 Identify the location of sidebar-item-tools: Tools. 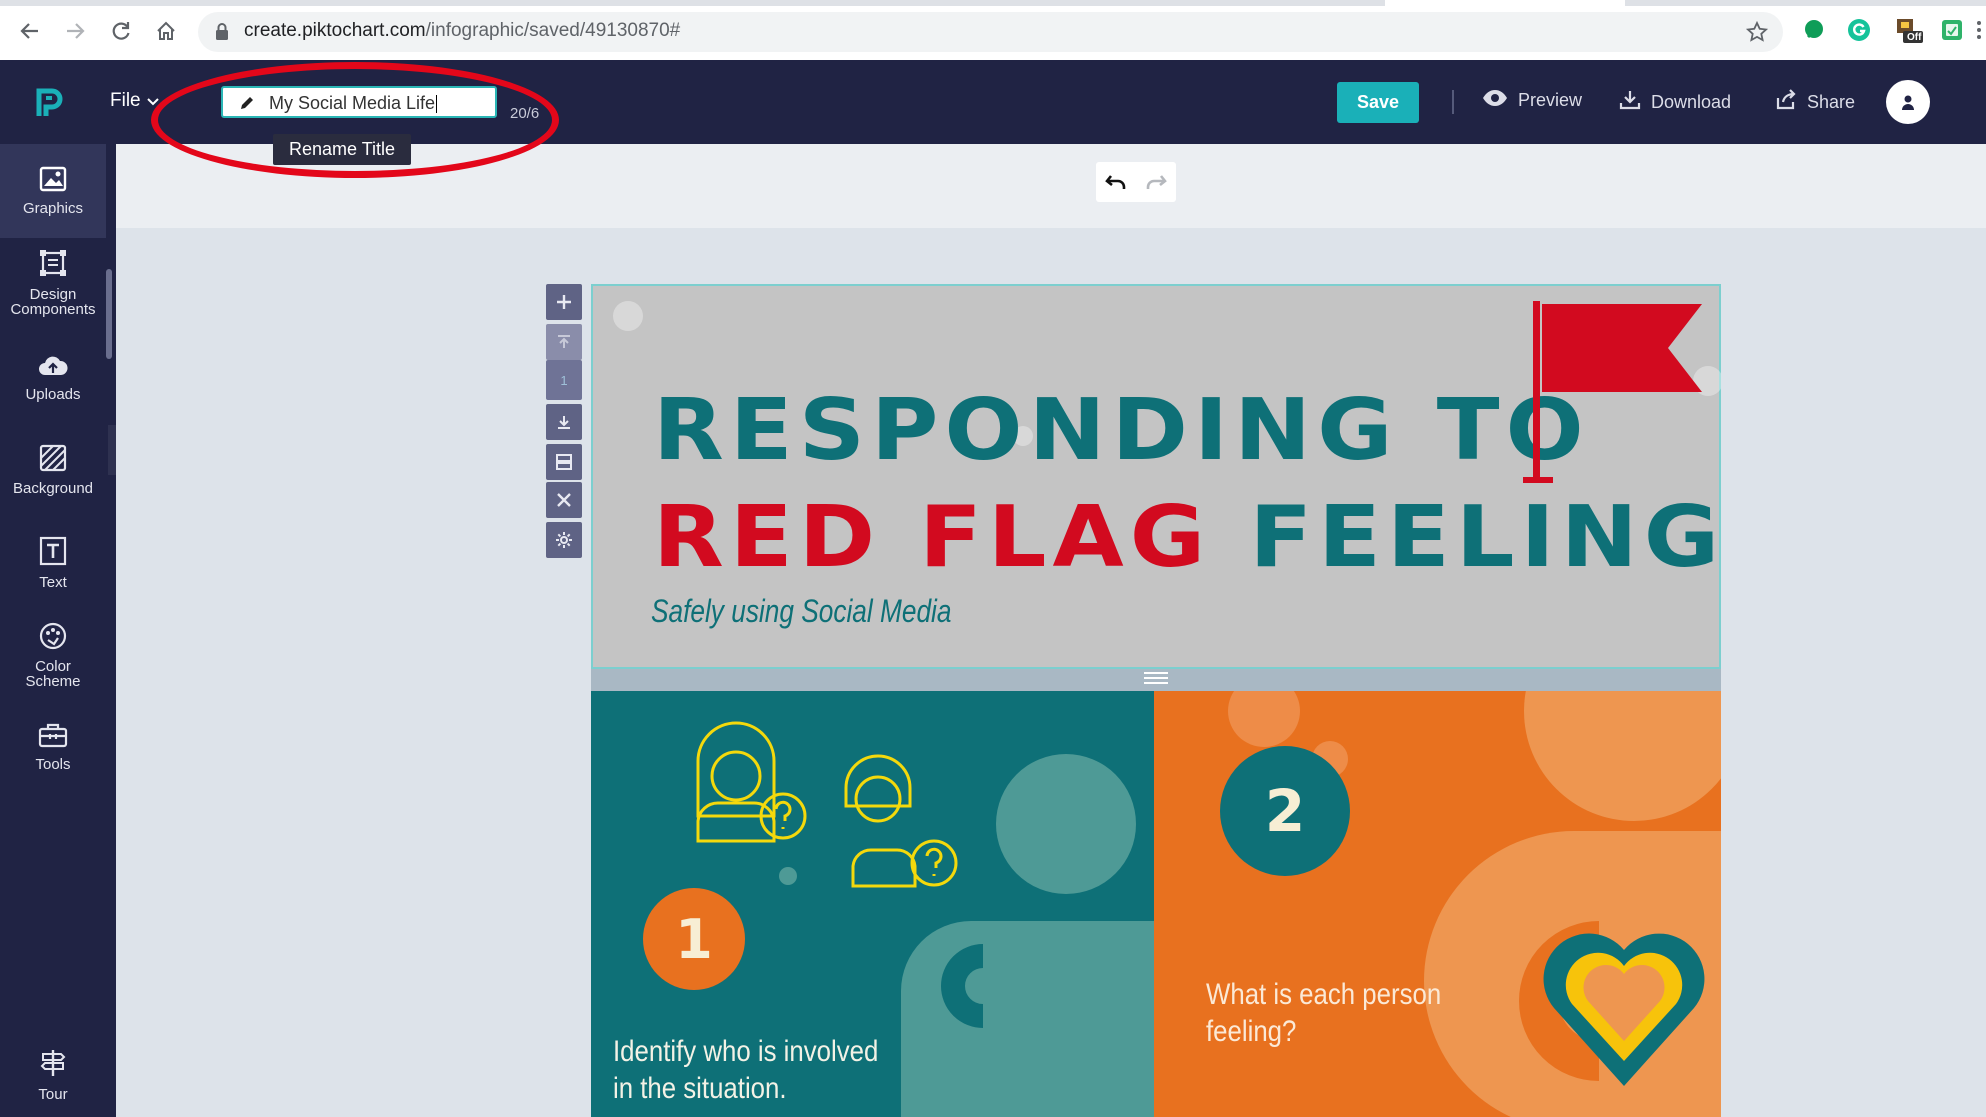
(53, 757).